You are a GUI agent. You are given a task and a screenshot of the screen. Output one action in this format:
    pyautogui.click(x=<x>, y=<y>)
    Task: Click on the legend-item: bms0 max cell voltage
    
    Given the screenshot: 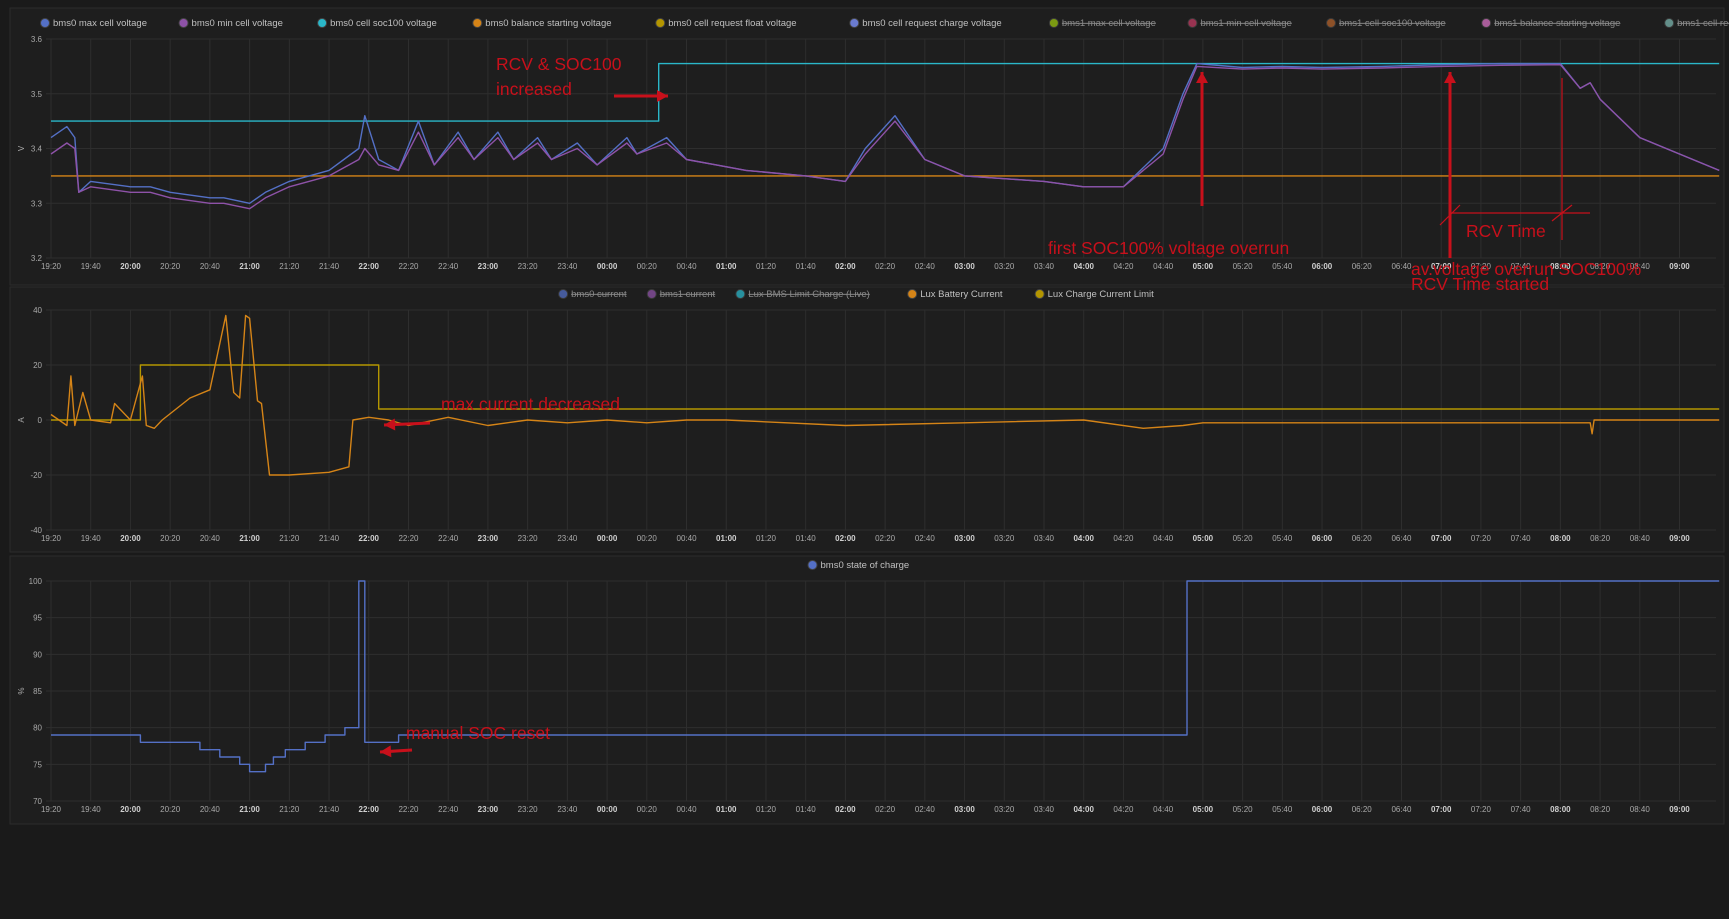 What is the action you would take?
    pyautogui.click(x=94, y=23)
    